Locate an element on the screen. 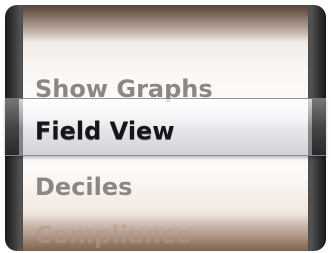 This screenshot has width=331, height=253. picker-item-compliance: Compliance is located at coordinates (113, 235).